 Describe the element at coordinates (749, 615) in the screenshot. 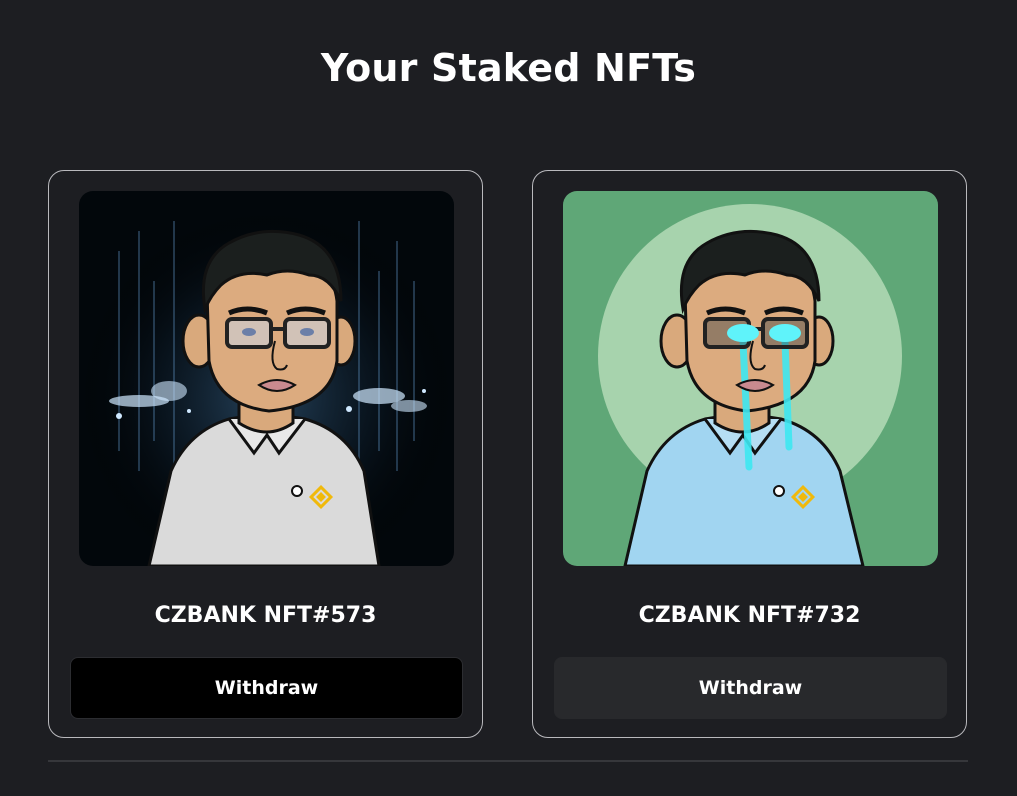

I see `nft-name: CZBANK NFT#732` at that location.